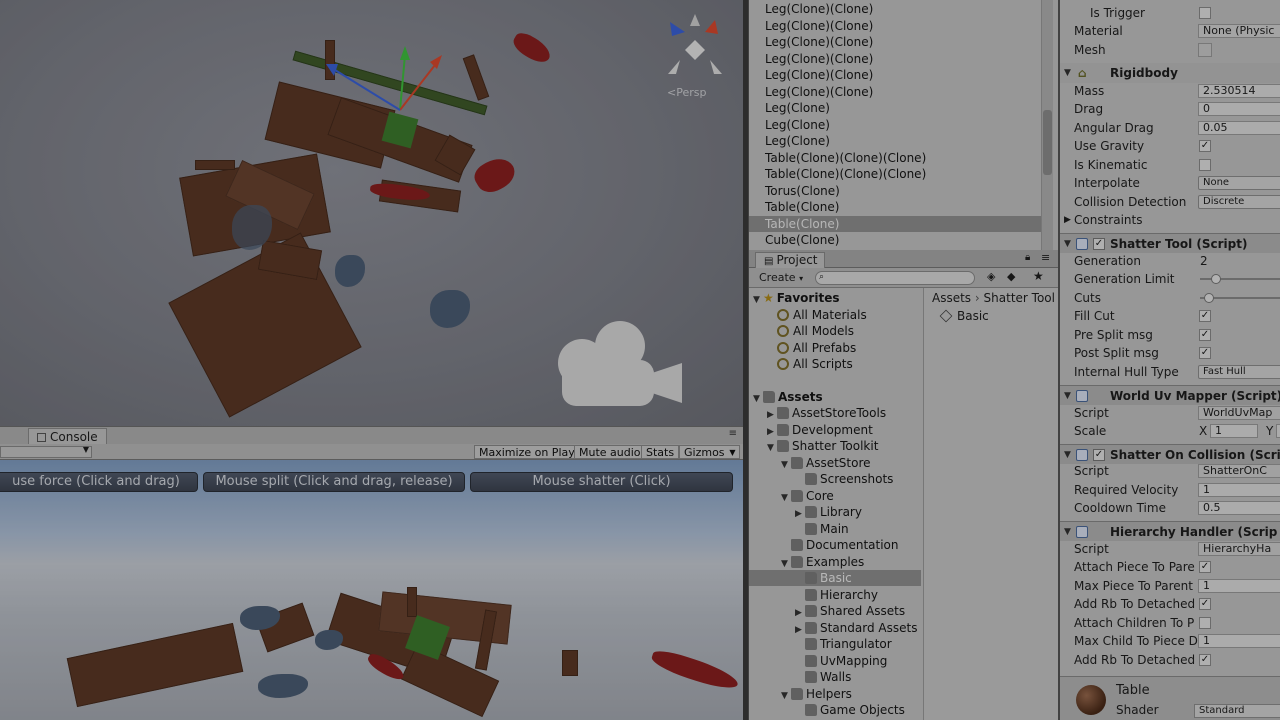 The width and height of the screenshot is (1280, 720). Describe the element at coordinates (1205, 50) in the screenshot. I see `mesh-field` at that location.